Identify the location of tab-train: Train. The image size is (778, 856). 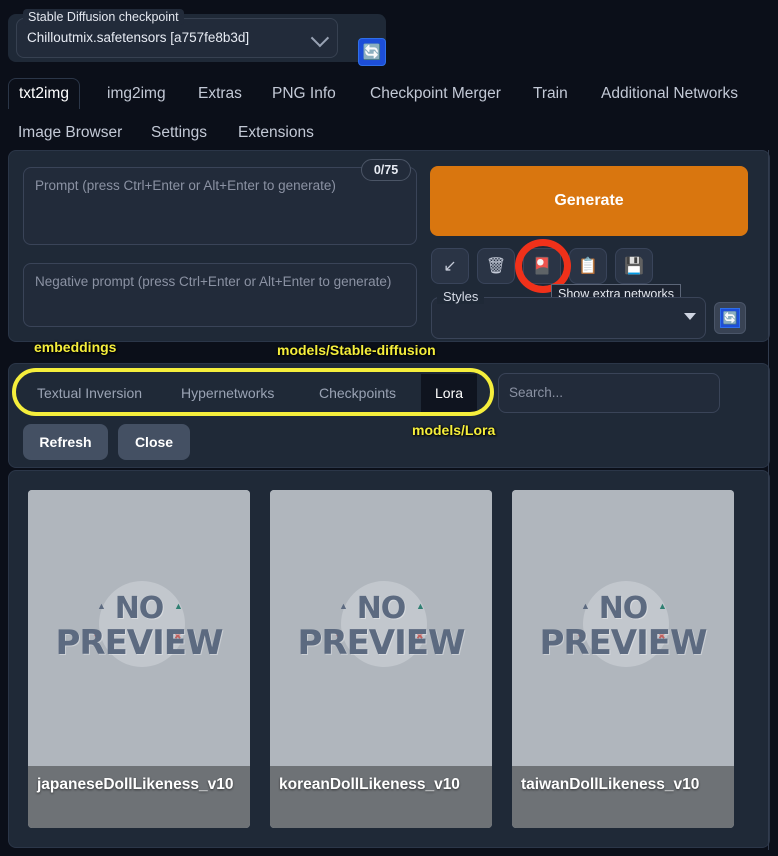
(550, 94).